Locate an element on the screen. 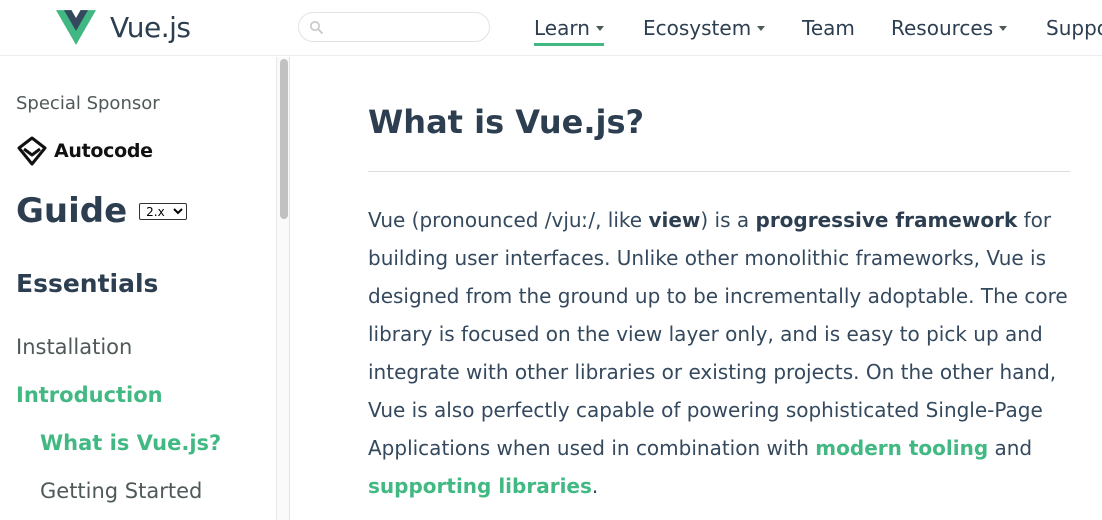 This screenshot has width=1102, height=520. nav-ecosystem: Ecosystem is located at coordinates (704, 28).